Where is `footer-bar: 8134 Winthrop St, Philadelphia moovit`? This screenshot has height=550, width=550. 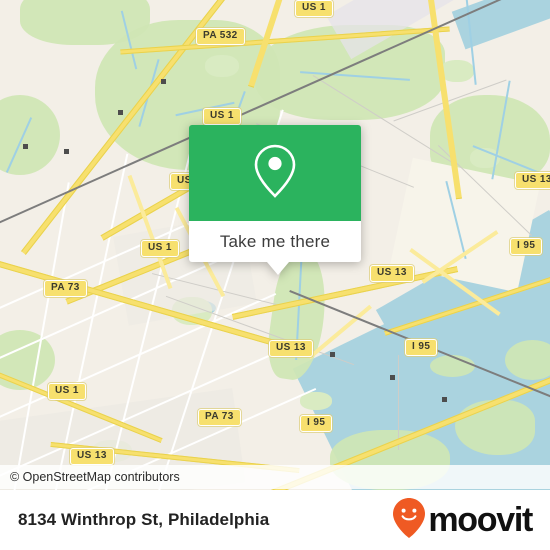 footer-bar: 8134 Winthrop St, Philadelphia moovit is located at coordinates (275, 520).